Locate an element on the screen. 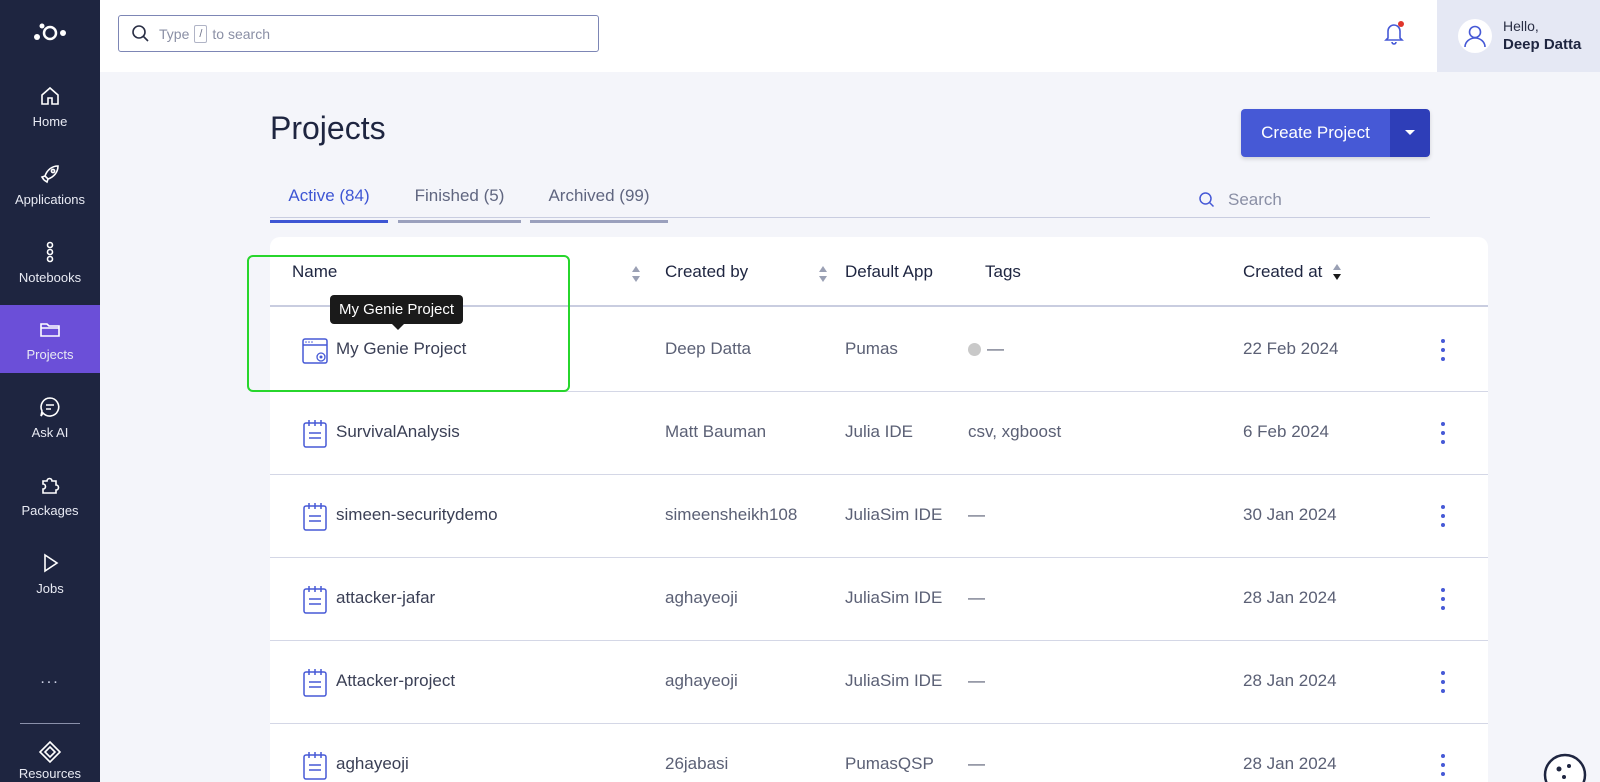 This screenshot has height=782, width=1600. notification-bell-icon is located at coordinates (1394, 33).